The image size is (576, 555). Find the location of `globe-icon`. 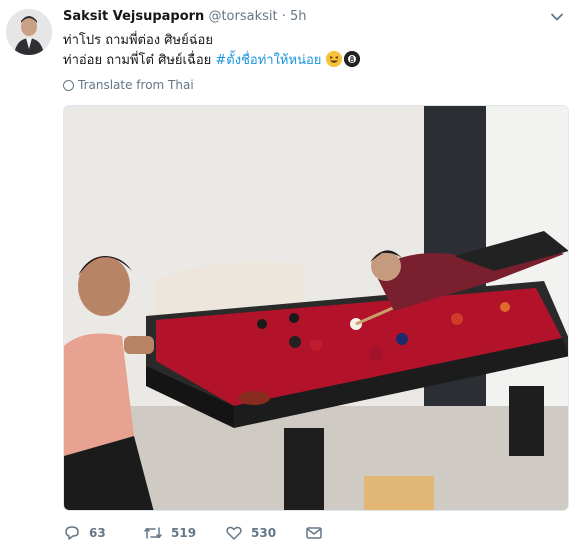

globe-icon is located at coordinates (68, 85).